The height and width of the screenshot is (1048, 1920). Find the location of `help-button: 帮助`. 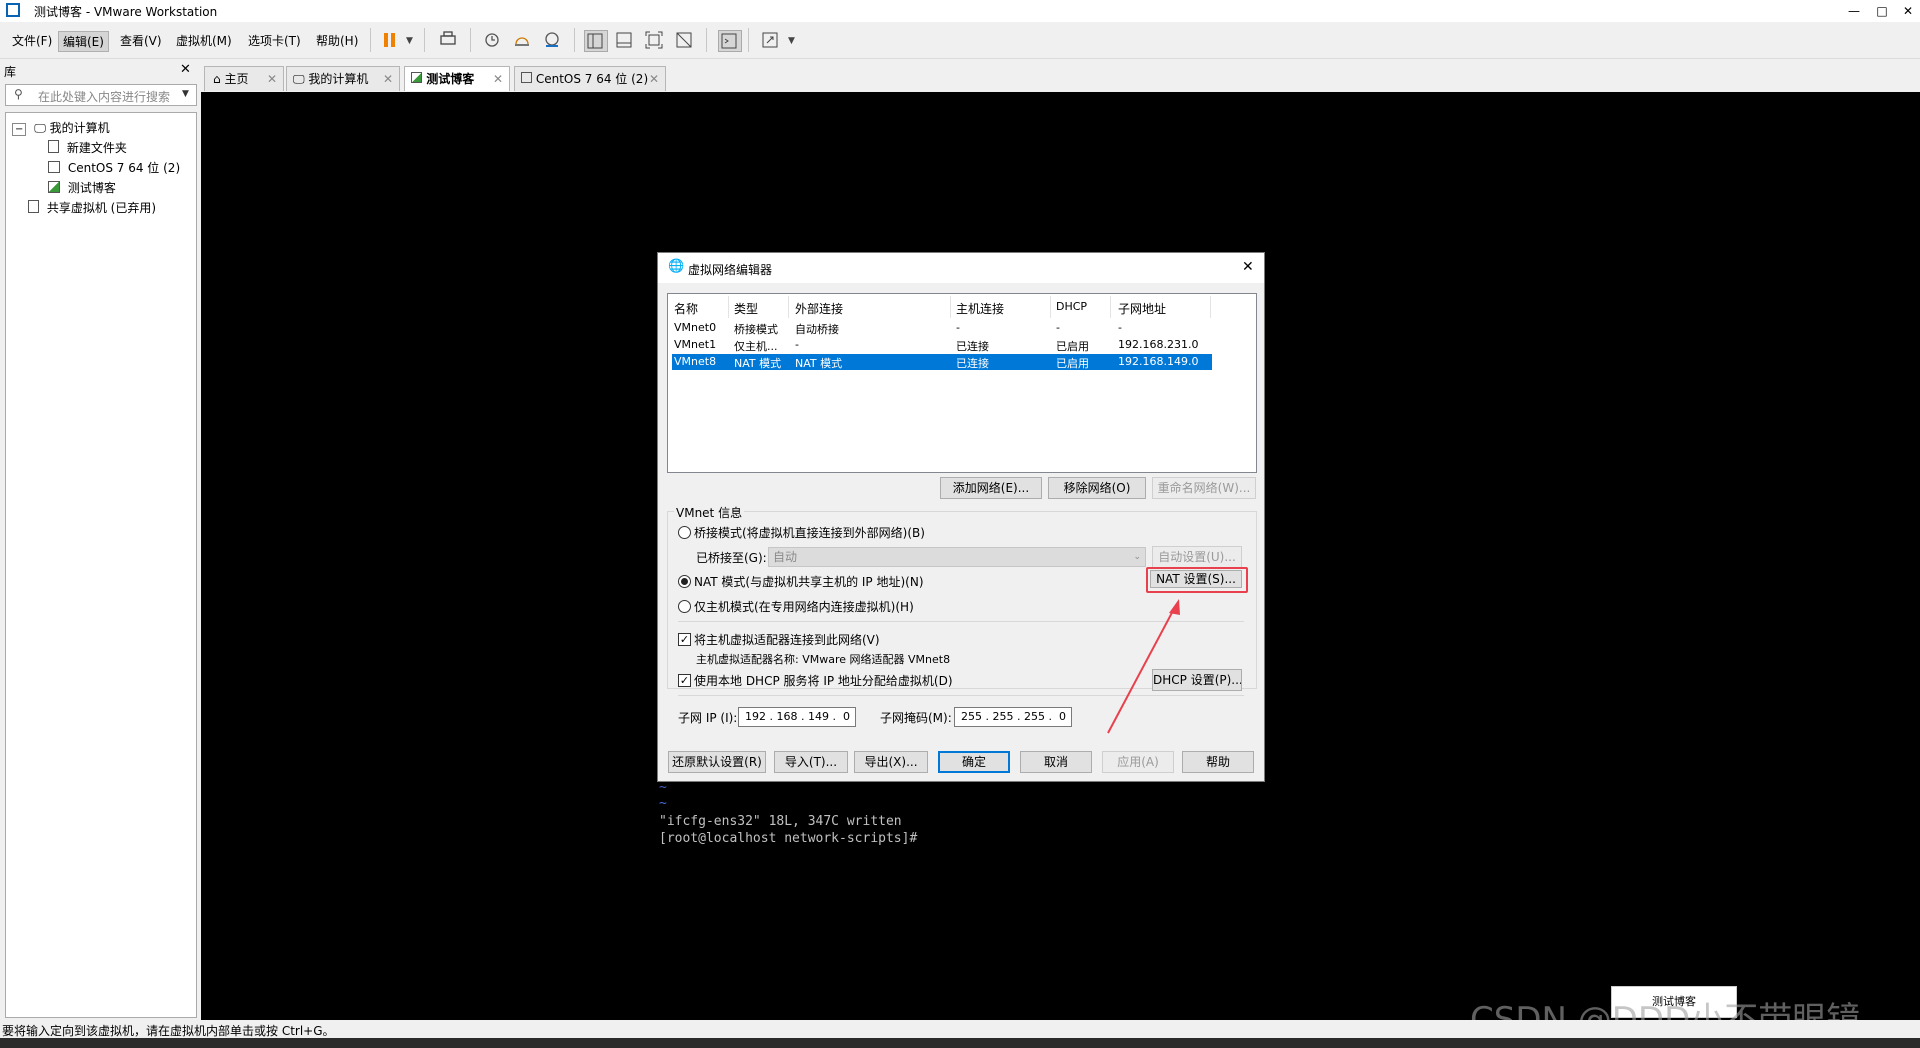

help-button: 帮助 is located at coordinates (1218, 762).